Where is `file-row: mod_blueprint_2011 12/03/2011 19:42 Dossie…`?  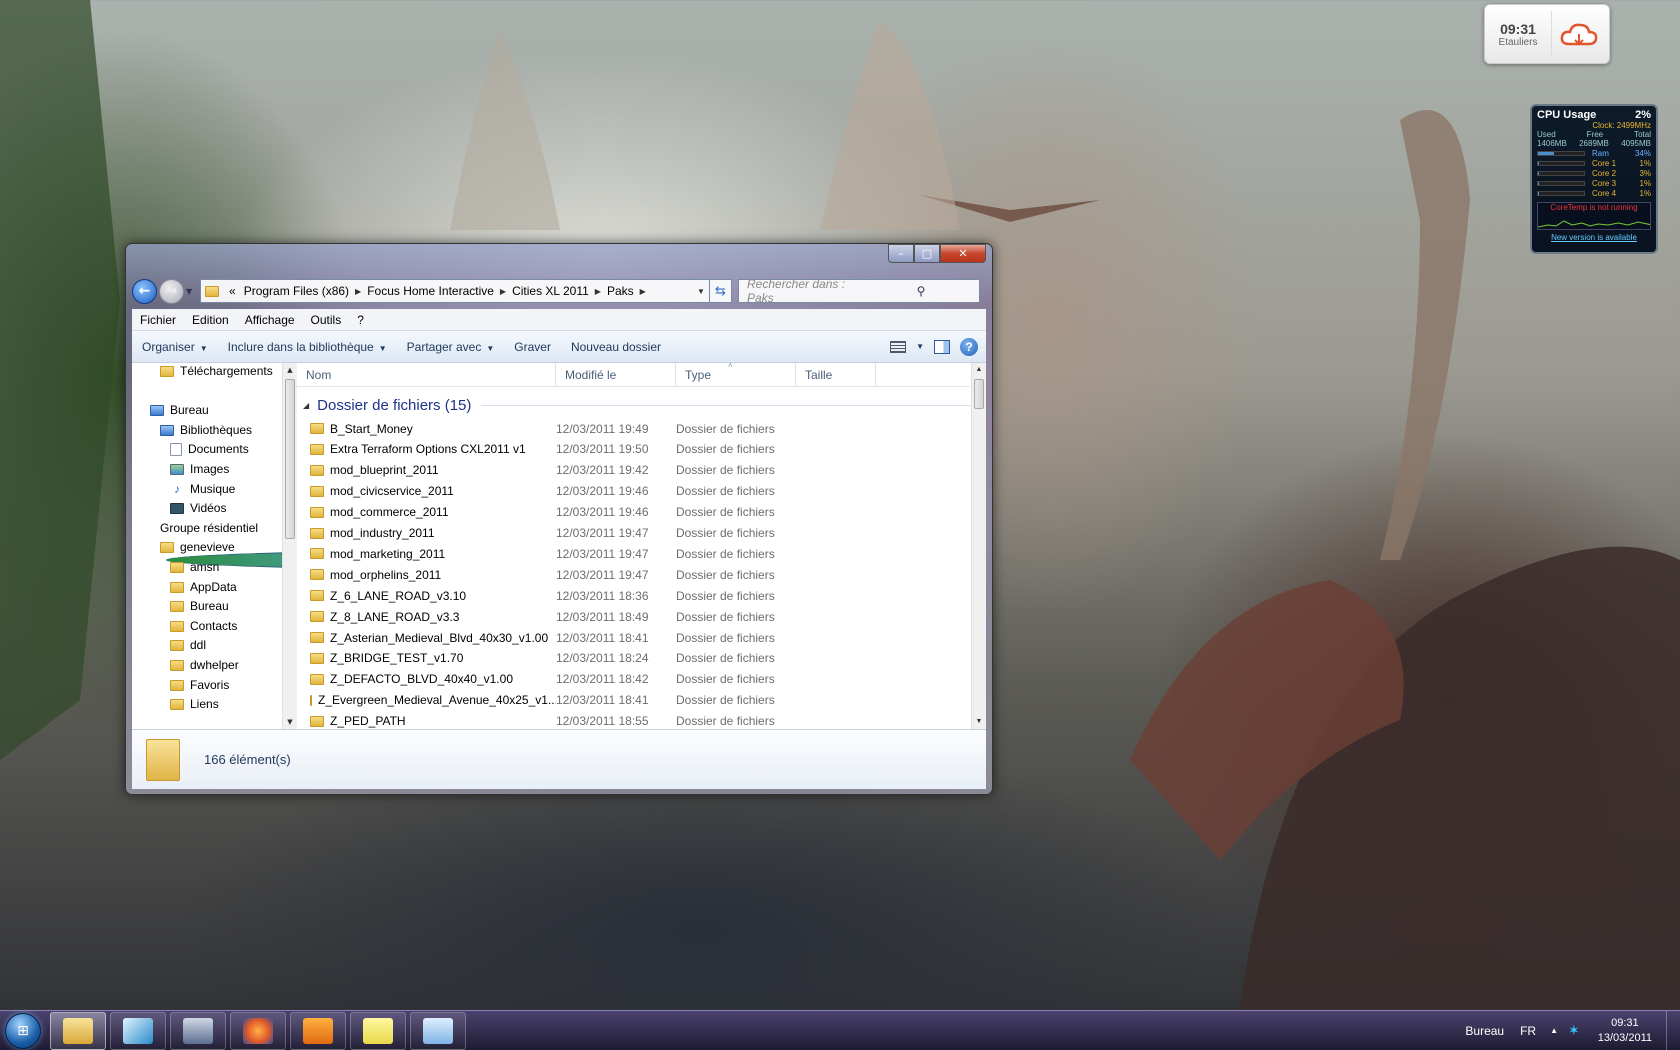
file-row: mod_blueprint_2011 12/03/2011 19:42 Dossie… is located at coordinates (637, 470).